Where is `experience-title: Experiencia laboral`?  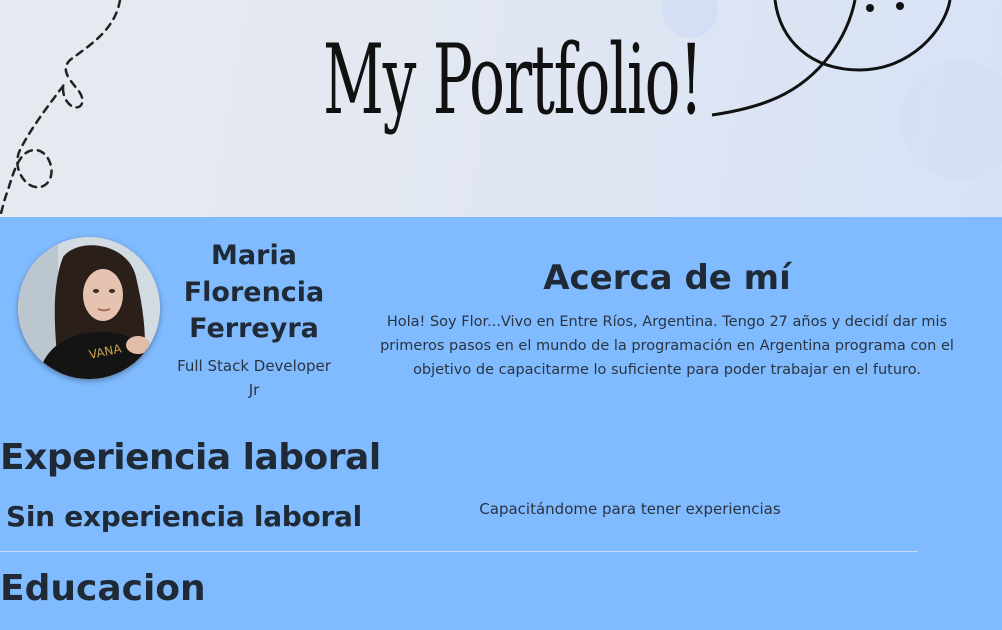 experience-title: Experiencia laboral is located at coordinates (190, 457).